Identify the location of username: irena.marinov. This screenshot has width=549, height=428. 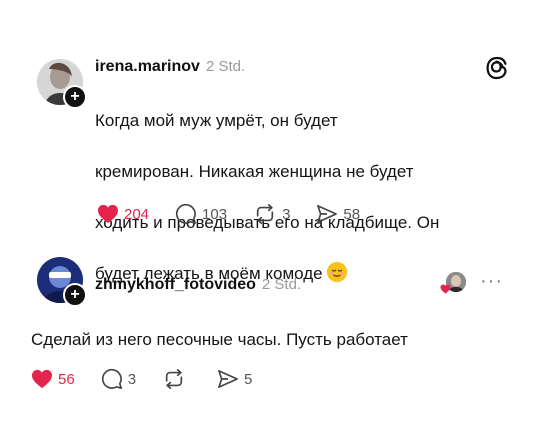
(147, 66).